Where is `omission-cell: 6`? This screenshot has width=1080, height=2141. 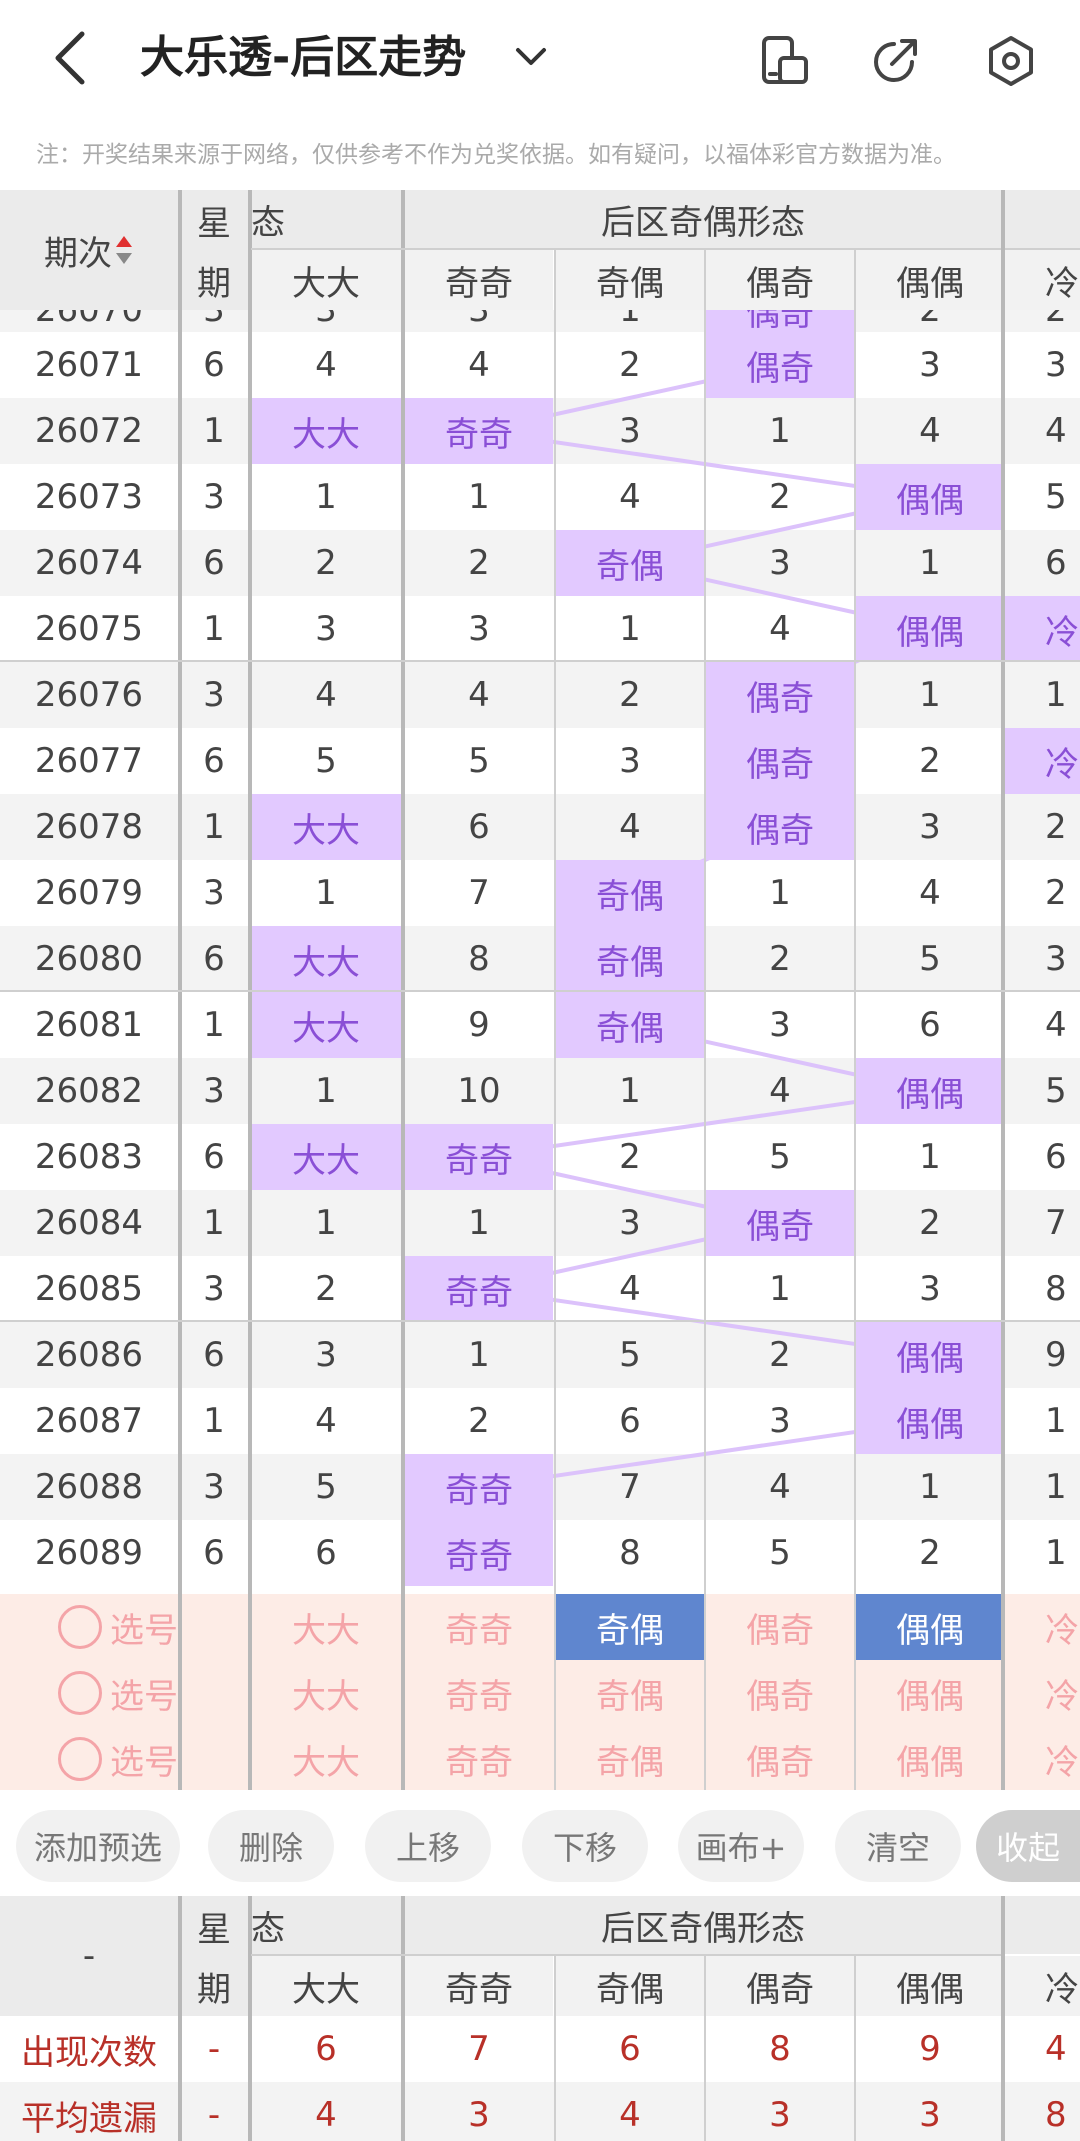
omission-cell: 6 is located at coordinates (326, 1553).